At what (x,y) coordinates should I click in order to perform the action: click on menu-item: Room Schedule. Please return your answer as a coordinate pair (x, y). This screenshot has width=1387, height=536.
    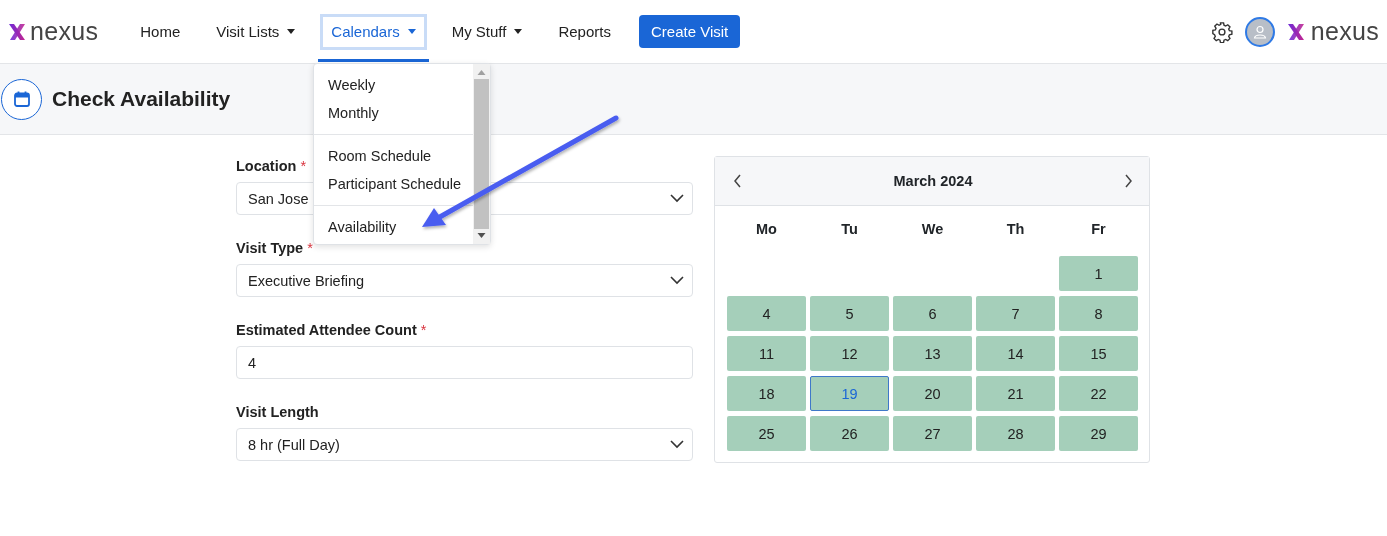
    Looking at the image, I should click on (393, 156).